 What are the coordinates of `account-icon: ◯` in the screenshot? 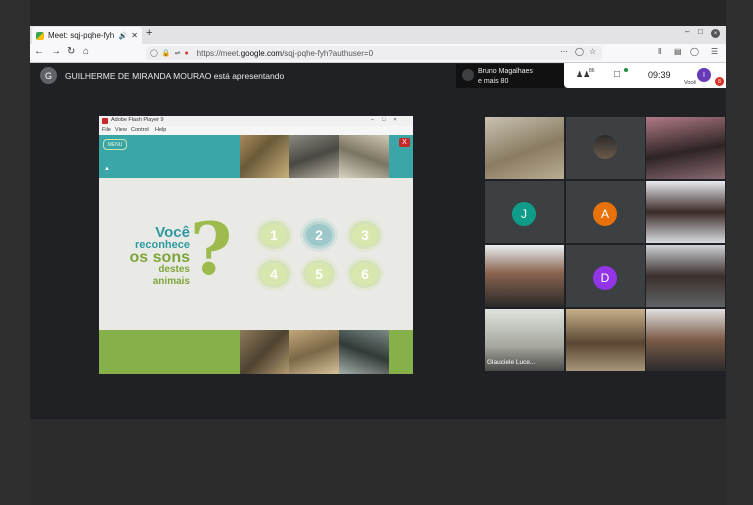 It's located at (694, 51).